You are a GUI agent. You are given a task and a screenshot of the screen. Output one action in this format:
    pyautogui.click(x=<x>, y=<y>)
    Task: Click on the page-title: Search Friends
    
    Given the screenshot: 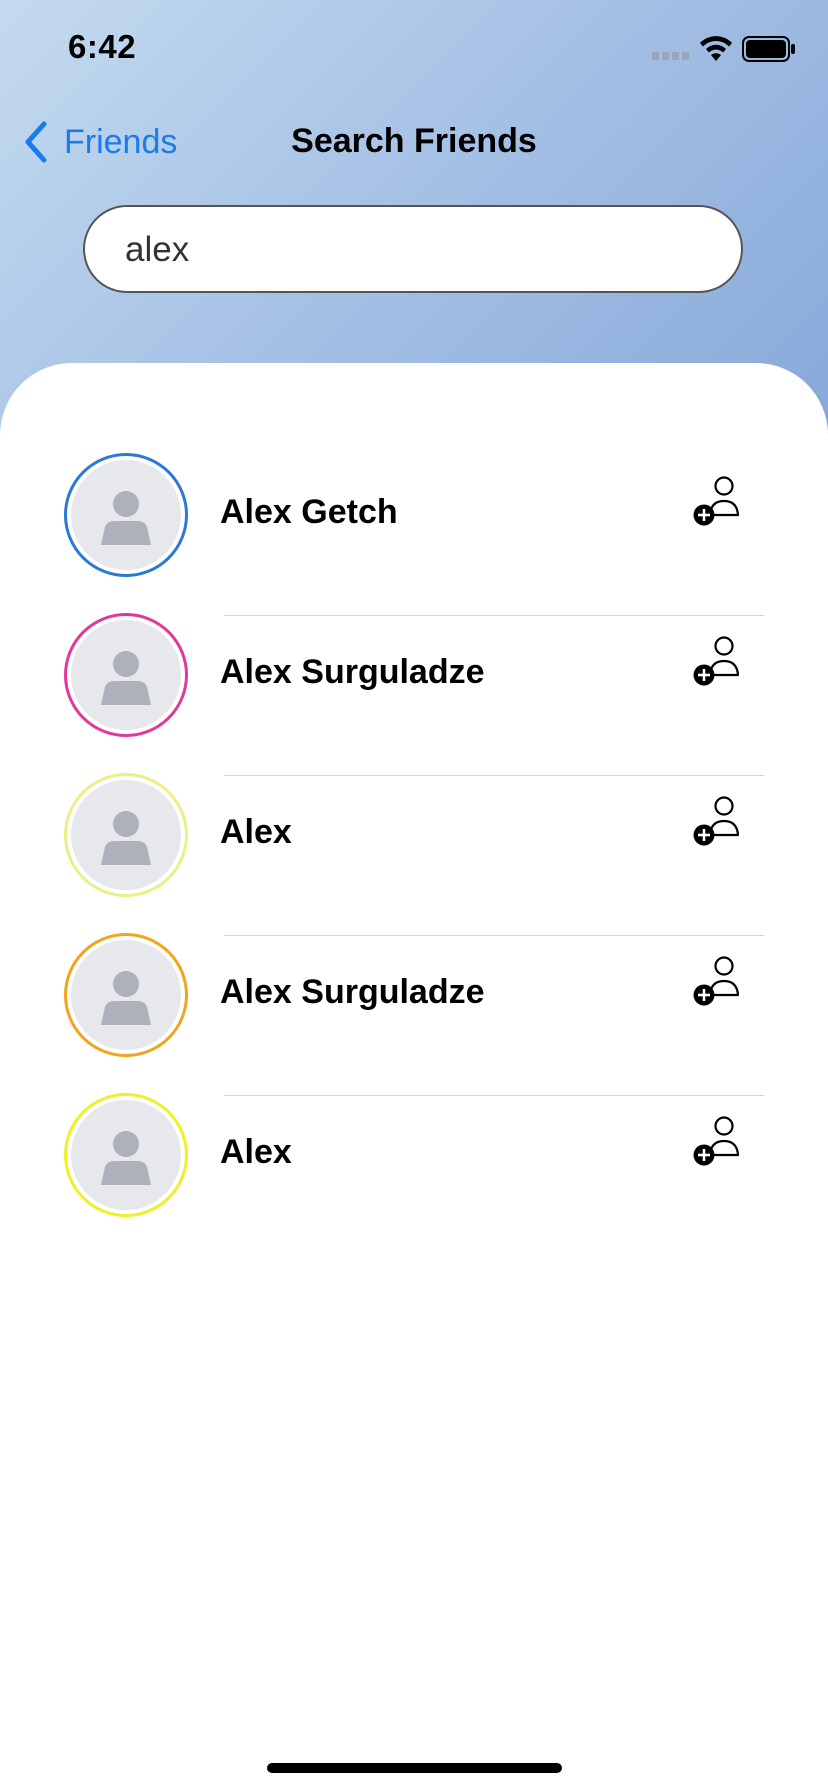 What is the action you would take?
    pyautogui.click(x=414, y=141)
    